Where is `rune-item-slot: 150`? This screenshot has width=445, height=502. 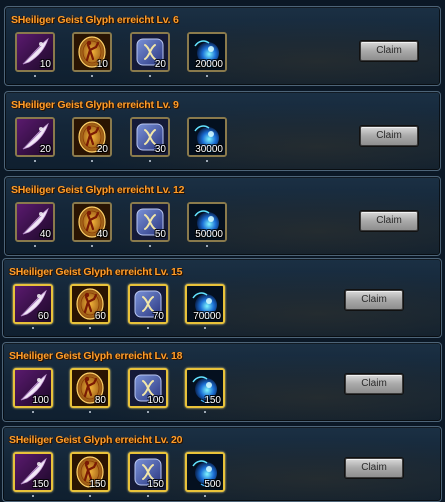 rune-item-slot: 150 is located at coordinates (148, 472).